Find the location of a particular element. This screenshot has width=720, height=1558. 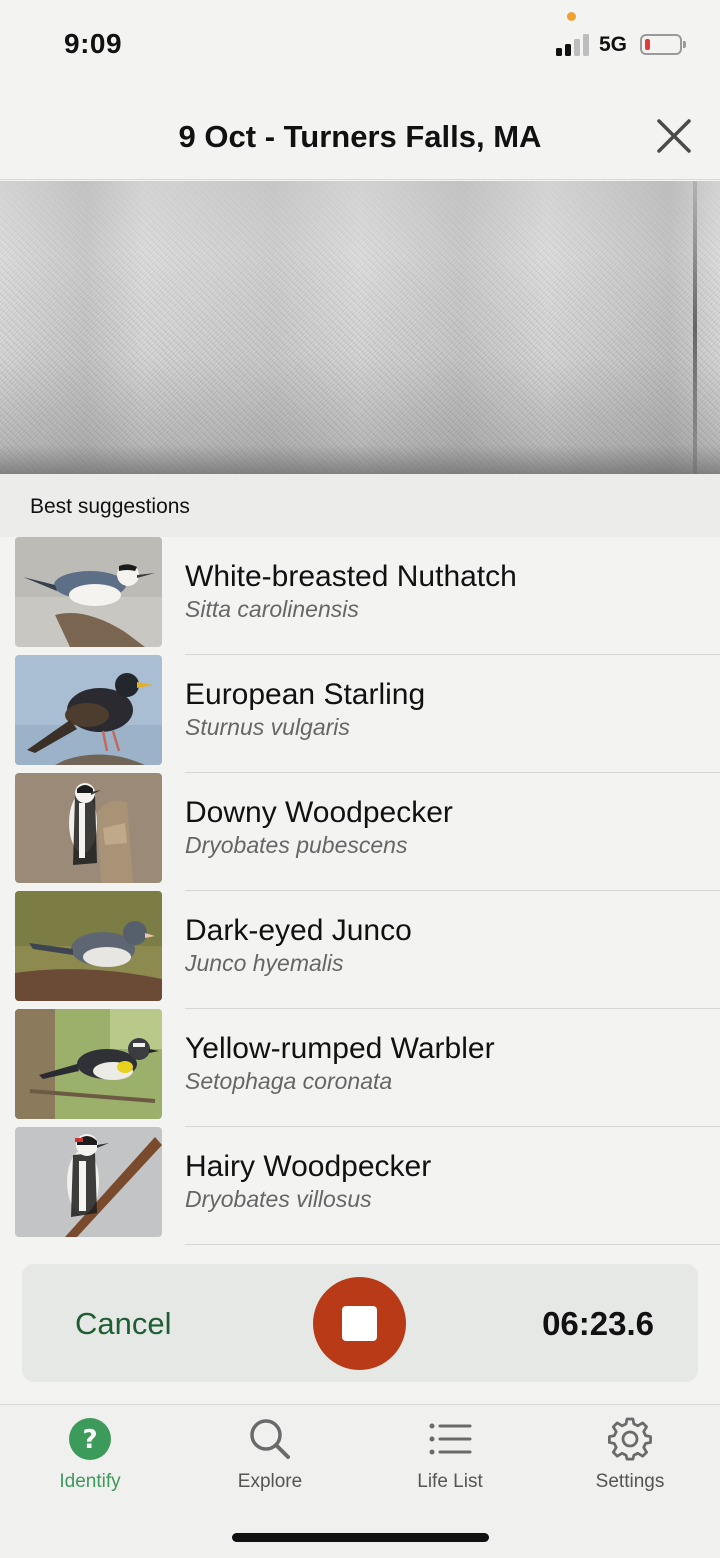

common-name: European Starling is located at coordinates (305, 694).